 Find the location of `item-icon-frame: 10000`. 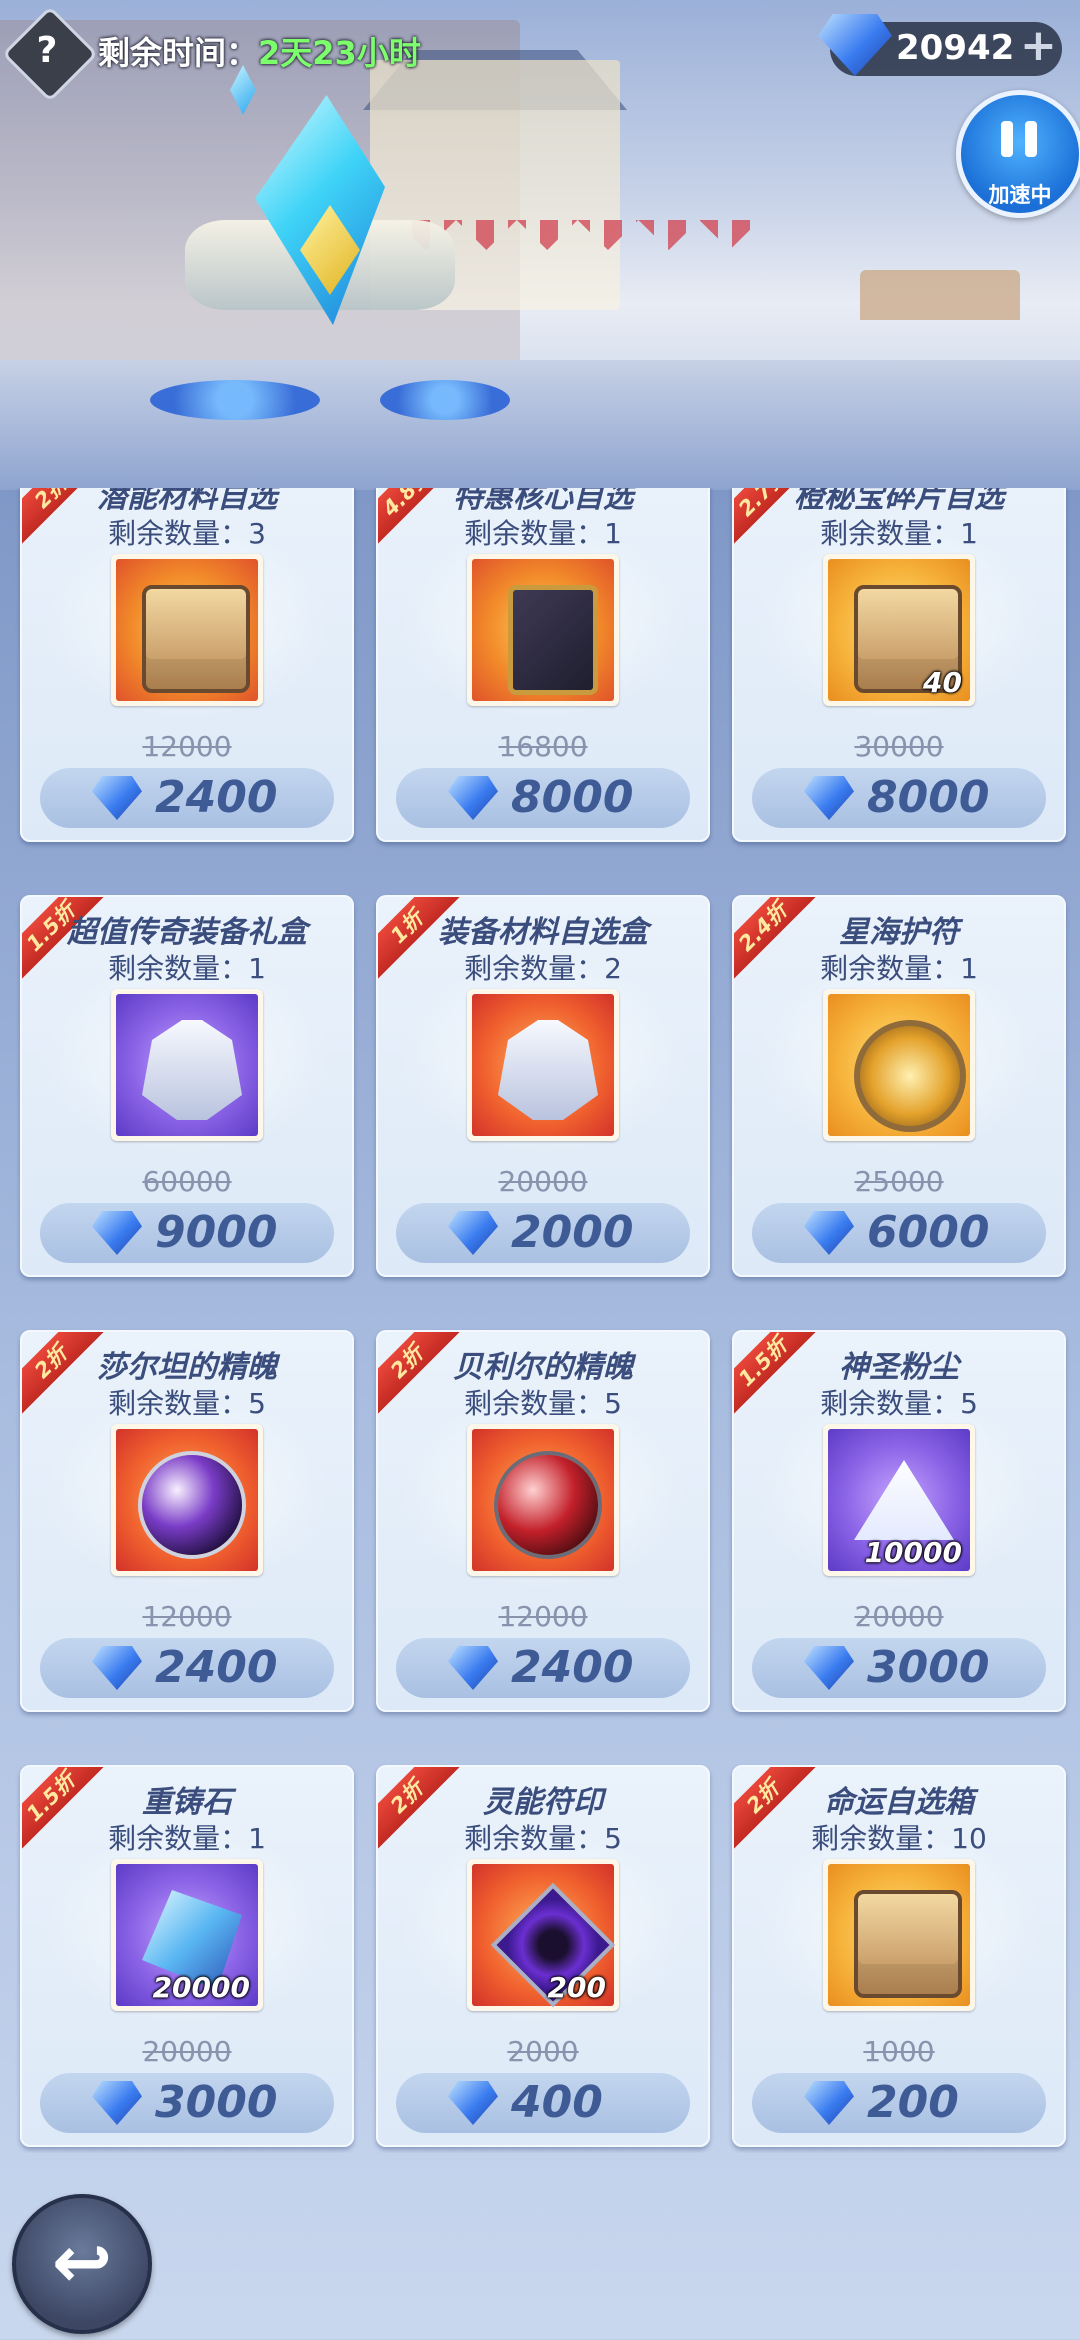

item-icon-frame: 10000 is located at coordinates (899, 1500).